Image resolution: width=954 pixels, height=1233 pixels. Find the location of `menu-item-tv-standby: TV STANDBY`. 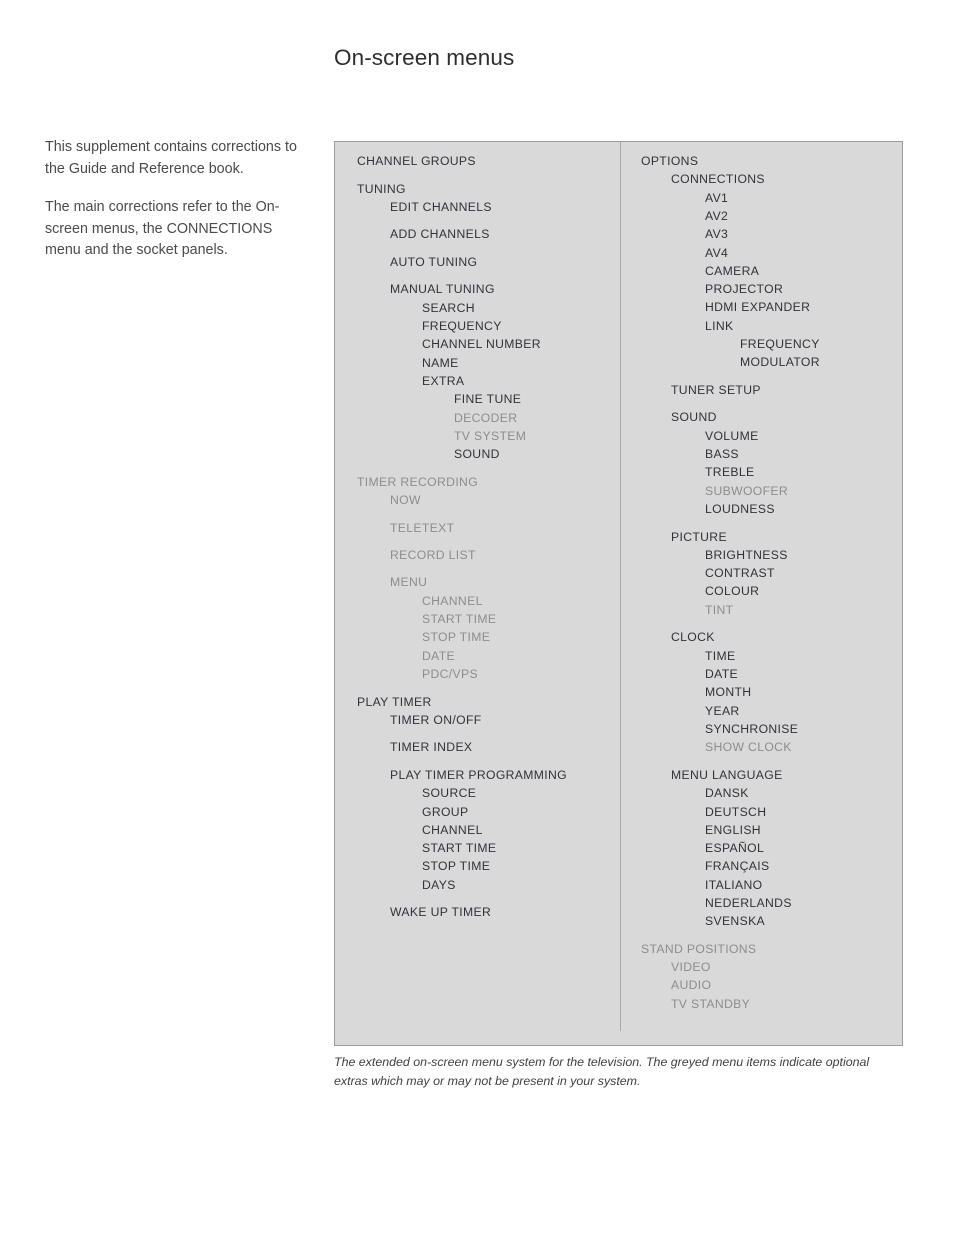

menu-item-tv-standby: TV STANDBY is located at coordinates (710, 1004).